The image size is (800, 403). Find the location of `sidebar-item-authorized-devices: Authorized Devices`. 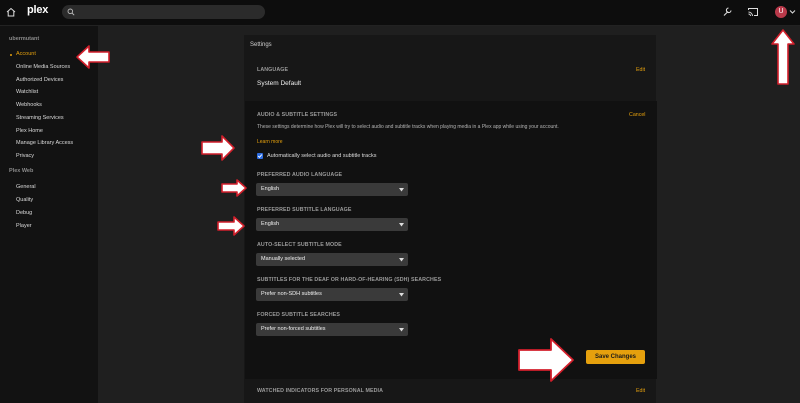

sidebar-item-authorized-devices: Authorized Devices is located at coordinates (39, 80).